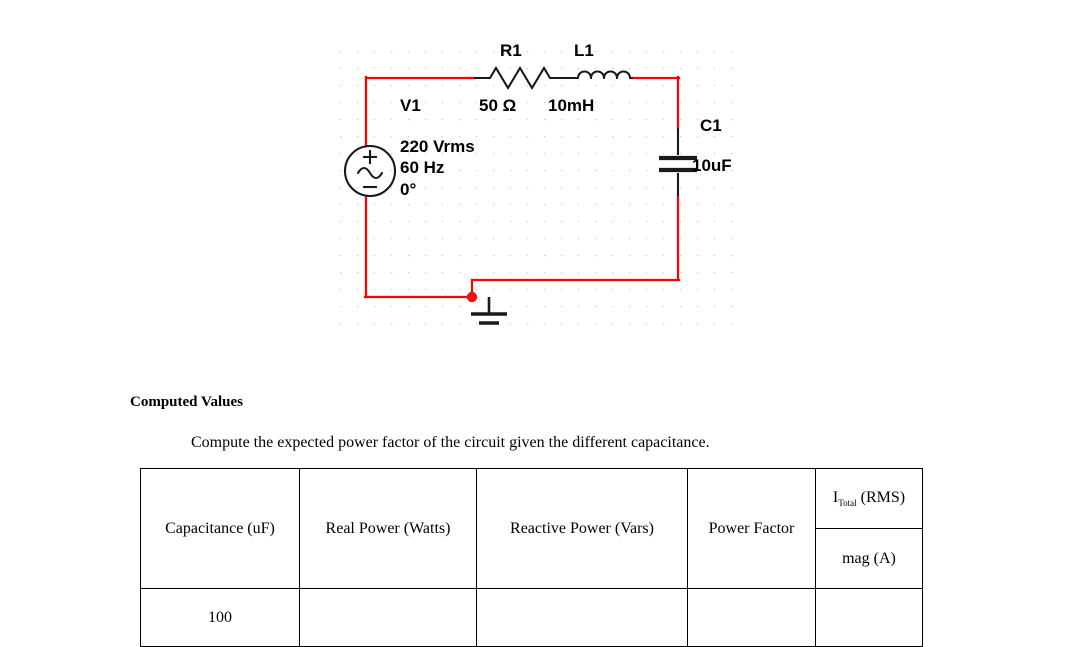 This screenshot has height=647, width=1080. I want to click on source-frequency-label: 60 Hz, so click(422, 167).